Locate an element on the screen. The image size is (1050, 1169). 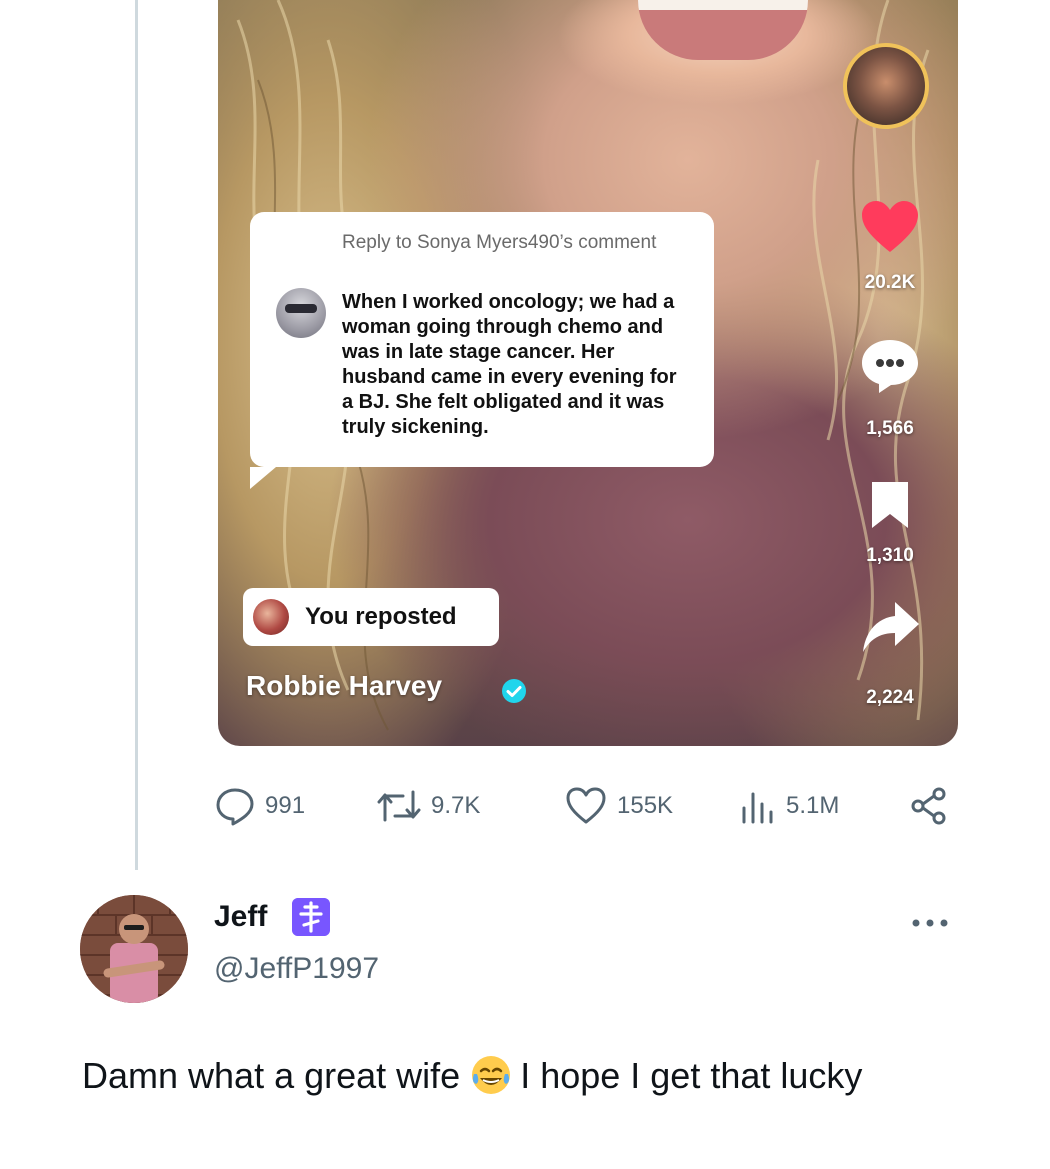
reply-text-before-emoji: Damn what a great wife is located at coordinates (271, 1075).